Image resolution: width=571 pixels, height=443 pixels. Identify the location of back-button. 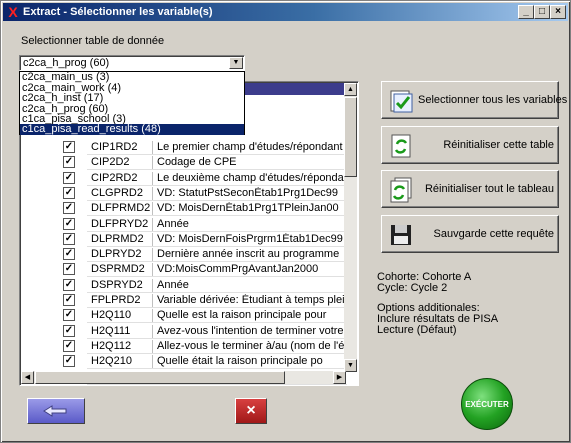
(56, 411).